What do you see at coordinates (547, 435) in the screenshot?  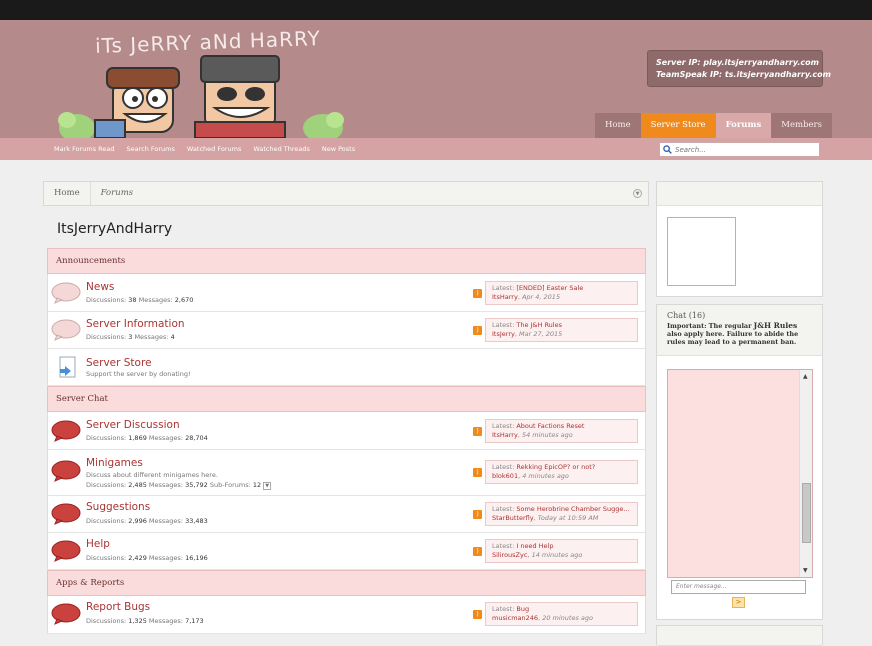 I see `latest-time: 54 minutes ago` at bounding box center [547, 435].